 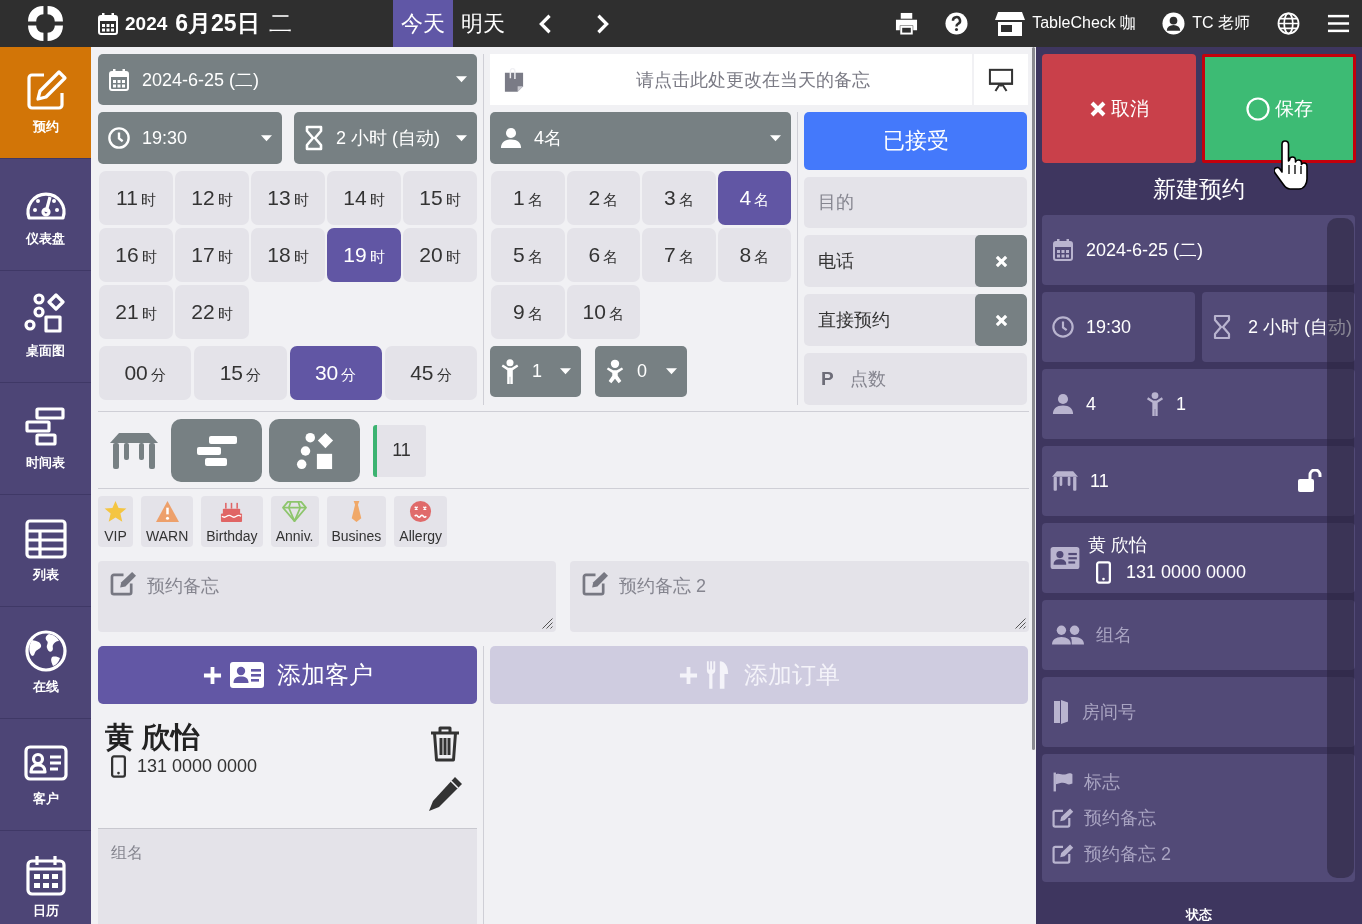 What do you see at coordinates (287, 876) in the screenshot?
I see `group-name-field: 组名` at bounding box center [287, 876].